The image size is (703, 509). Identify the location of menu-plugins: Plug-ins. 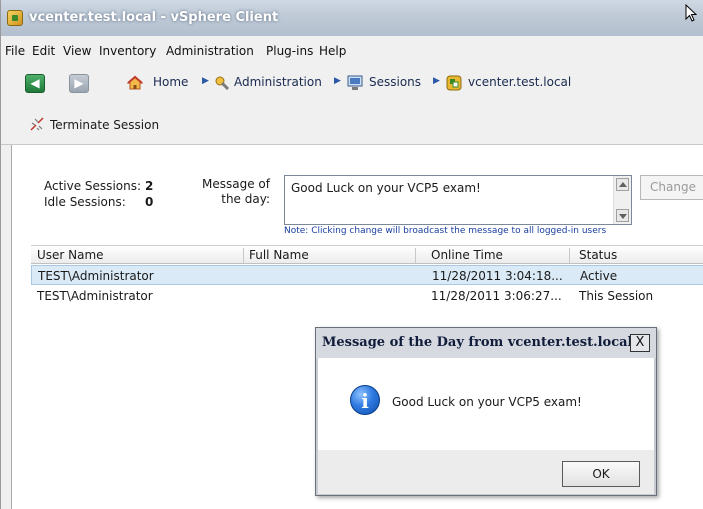
(289, 51).